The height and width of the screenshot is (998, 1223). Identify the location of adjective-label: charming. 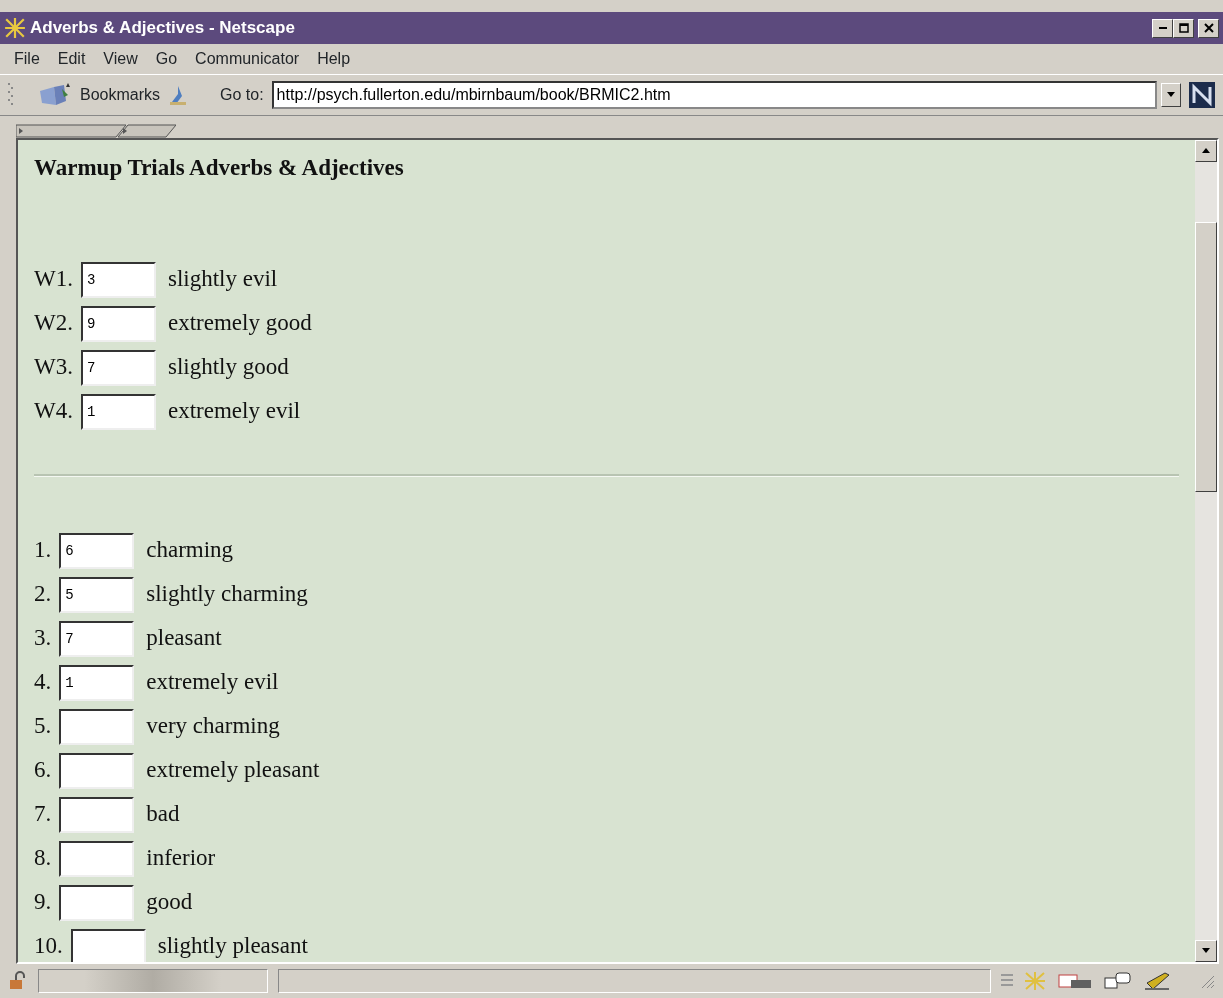
(190, 550).